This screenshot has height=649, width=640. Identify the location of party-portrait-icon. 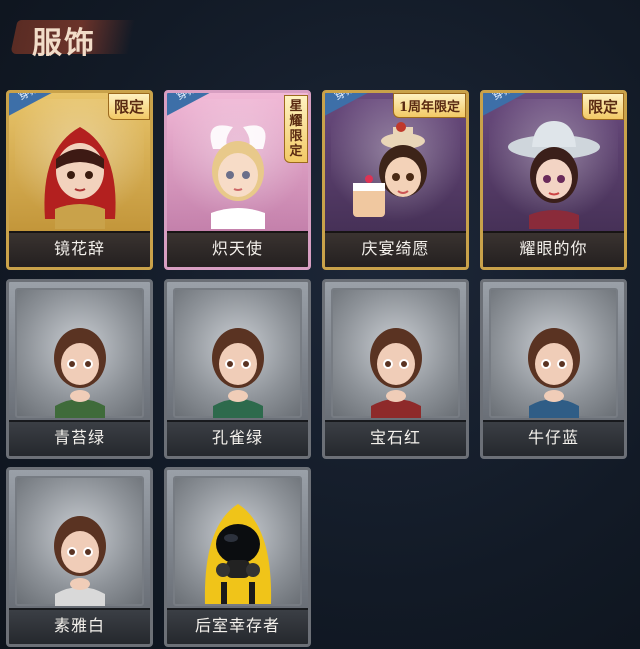
(389, 169).